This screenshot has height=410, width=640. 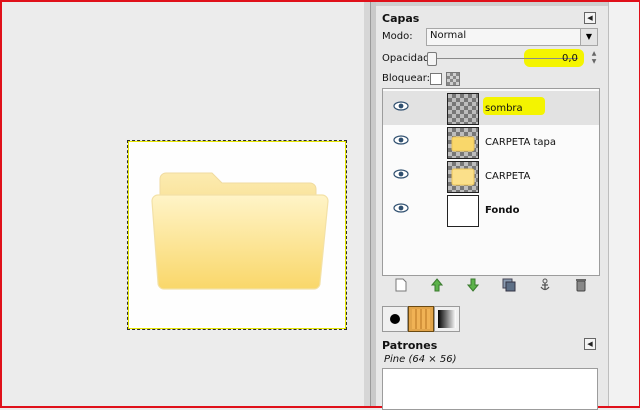 I want to click on layer-name: Fondo, so click(x=502, y=210).